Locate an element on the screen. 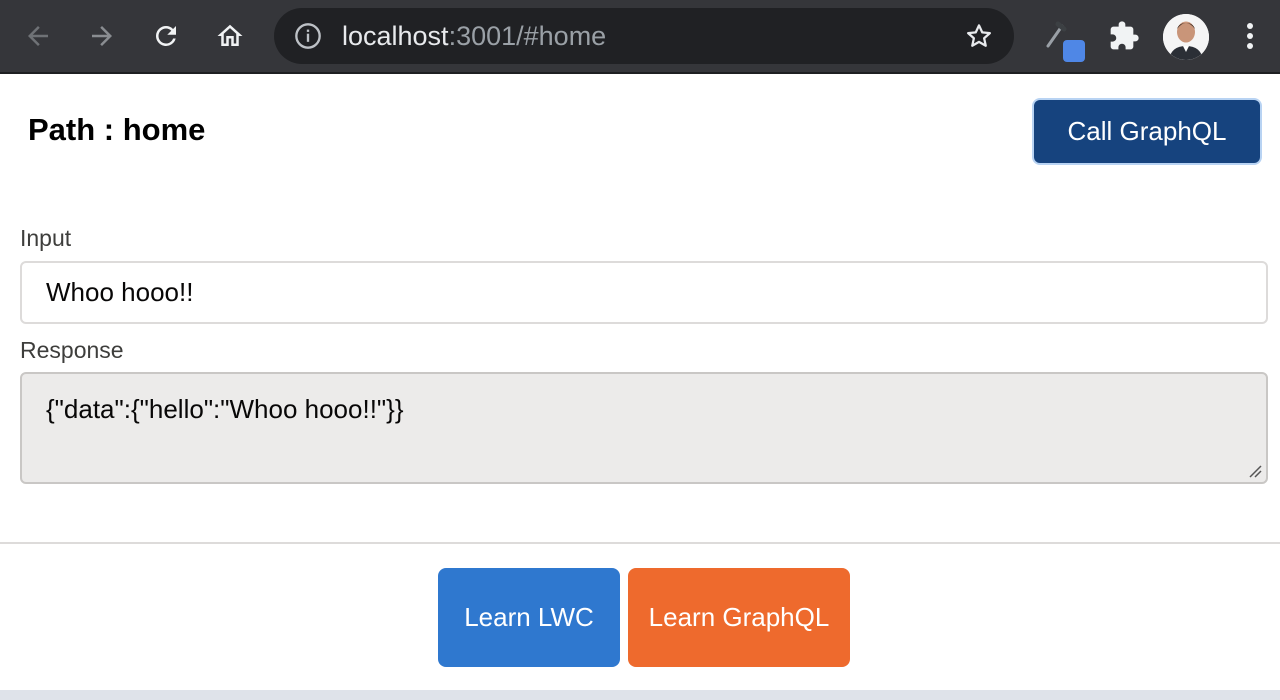 The height and width of the screenshot is (700, 1280). puzzle-icon is located at coordinates (1124, 36).